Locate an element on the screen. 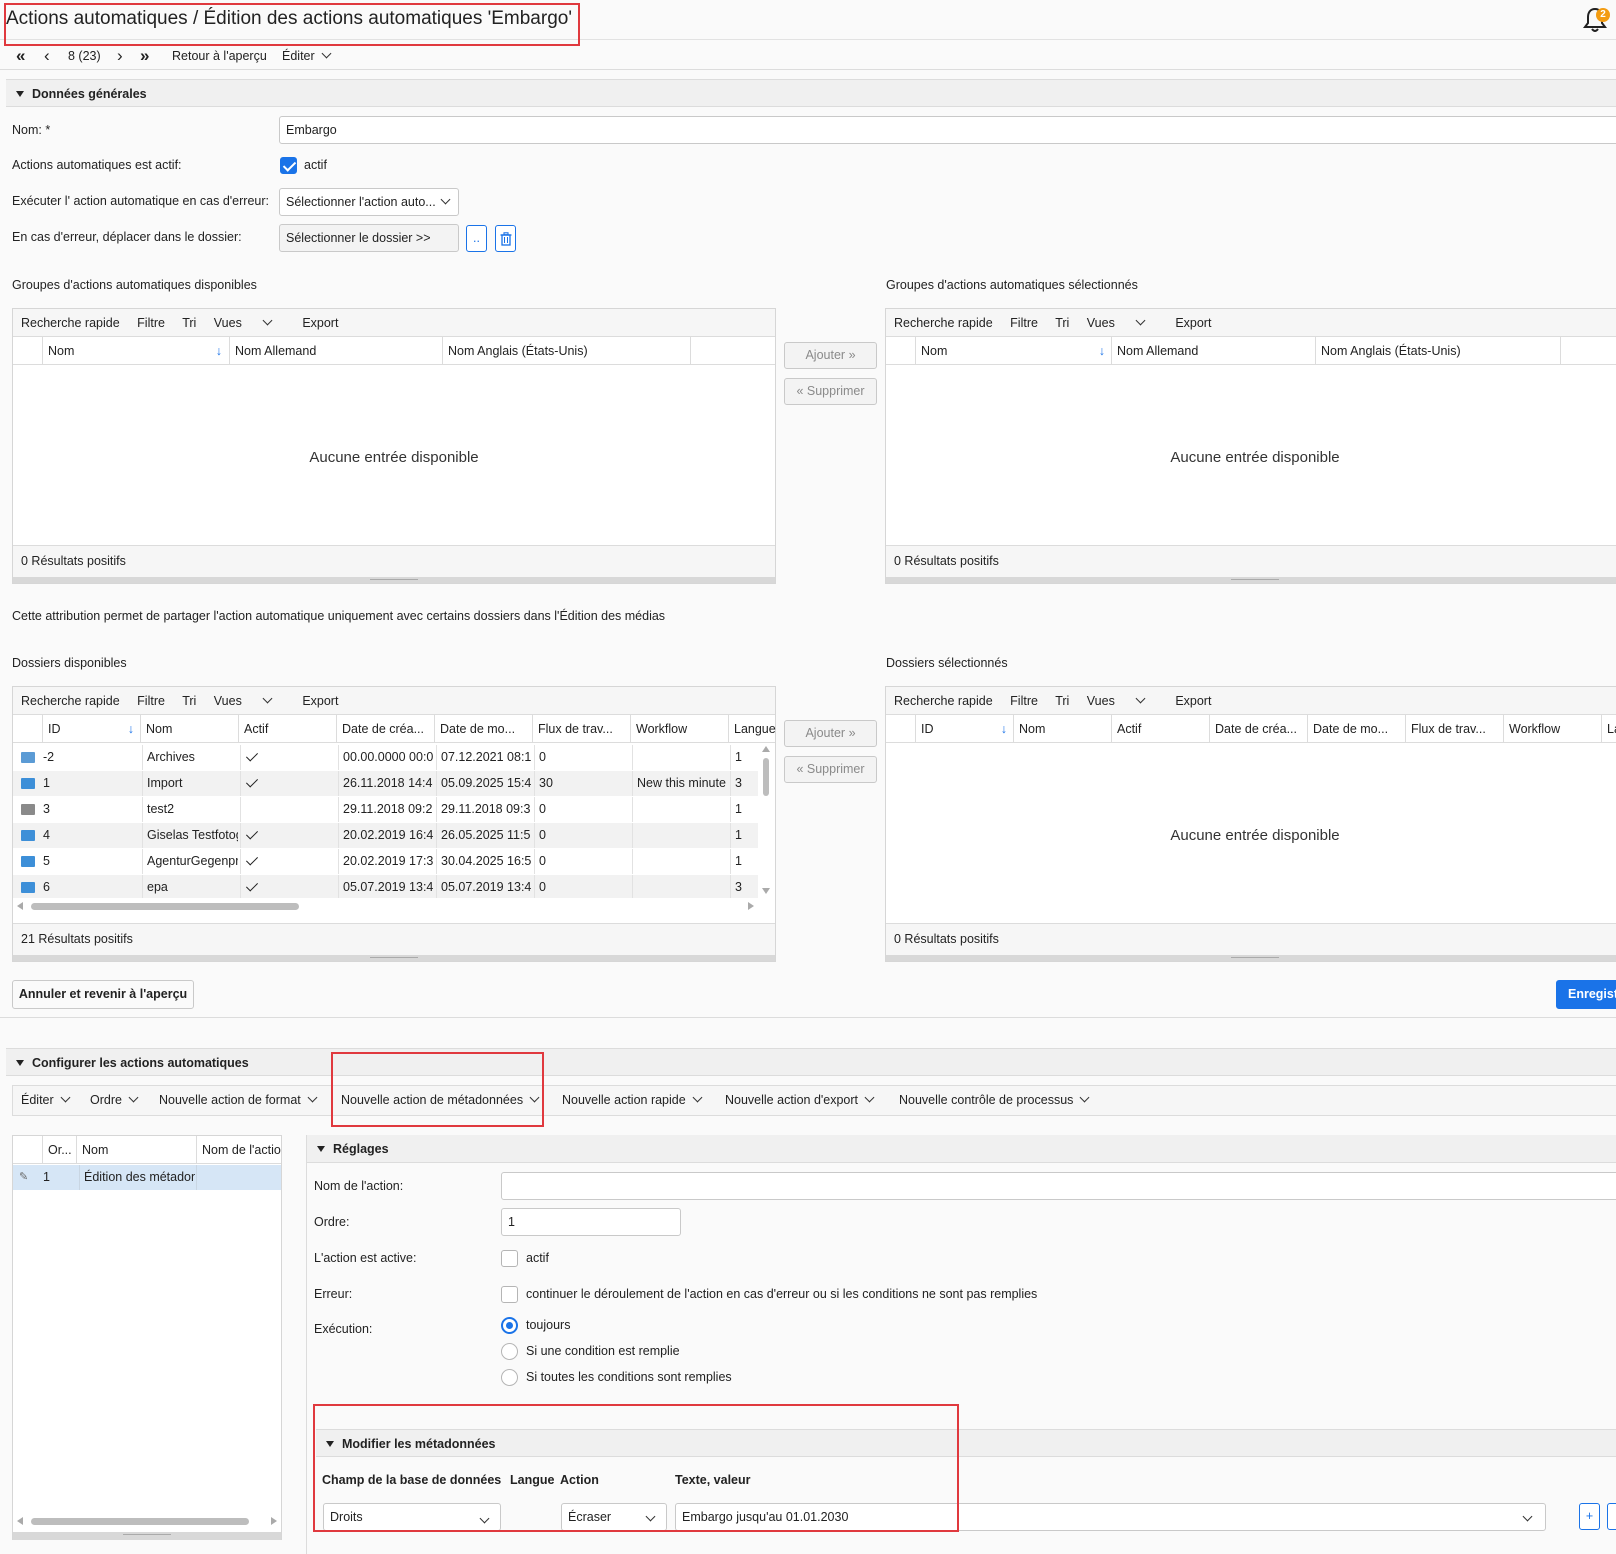 Image resolution: width=1616 pixels, height=1554 pixels. first-record-icon: « is located at coordinates (20, 56).